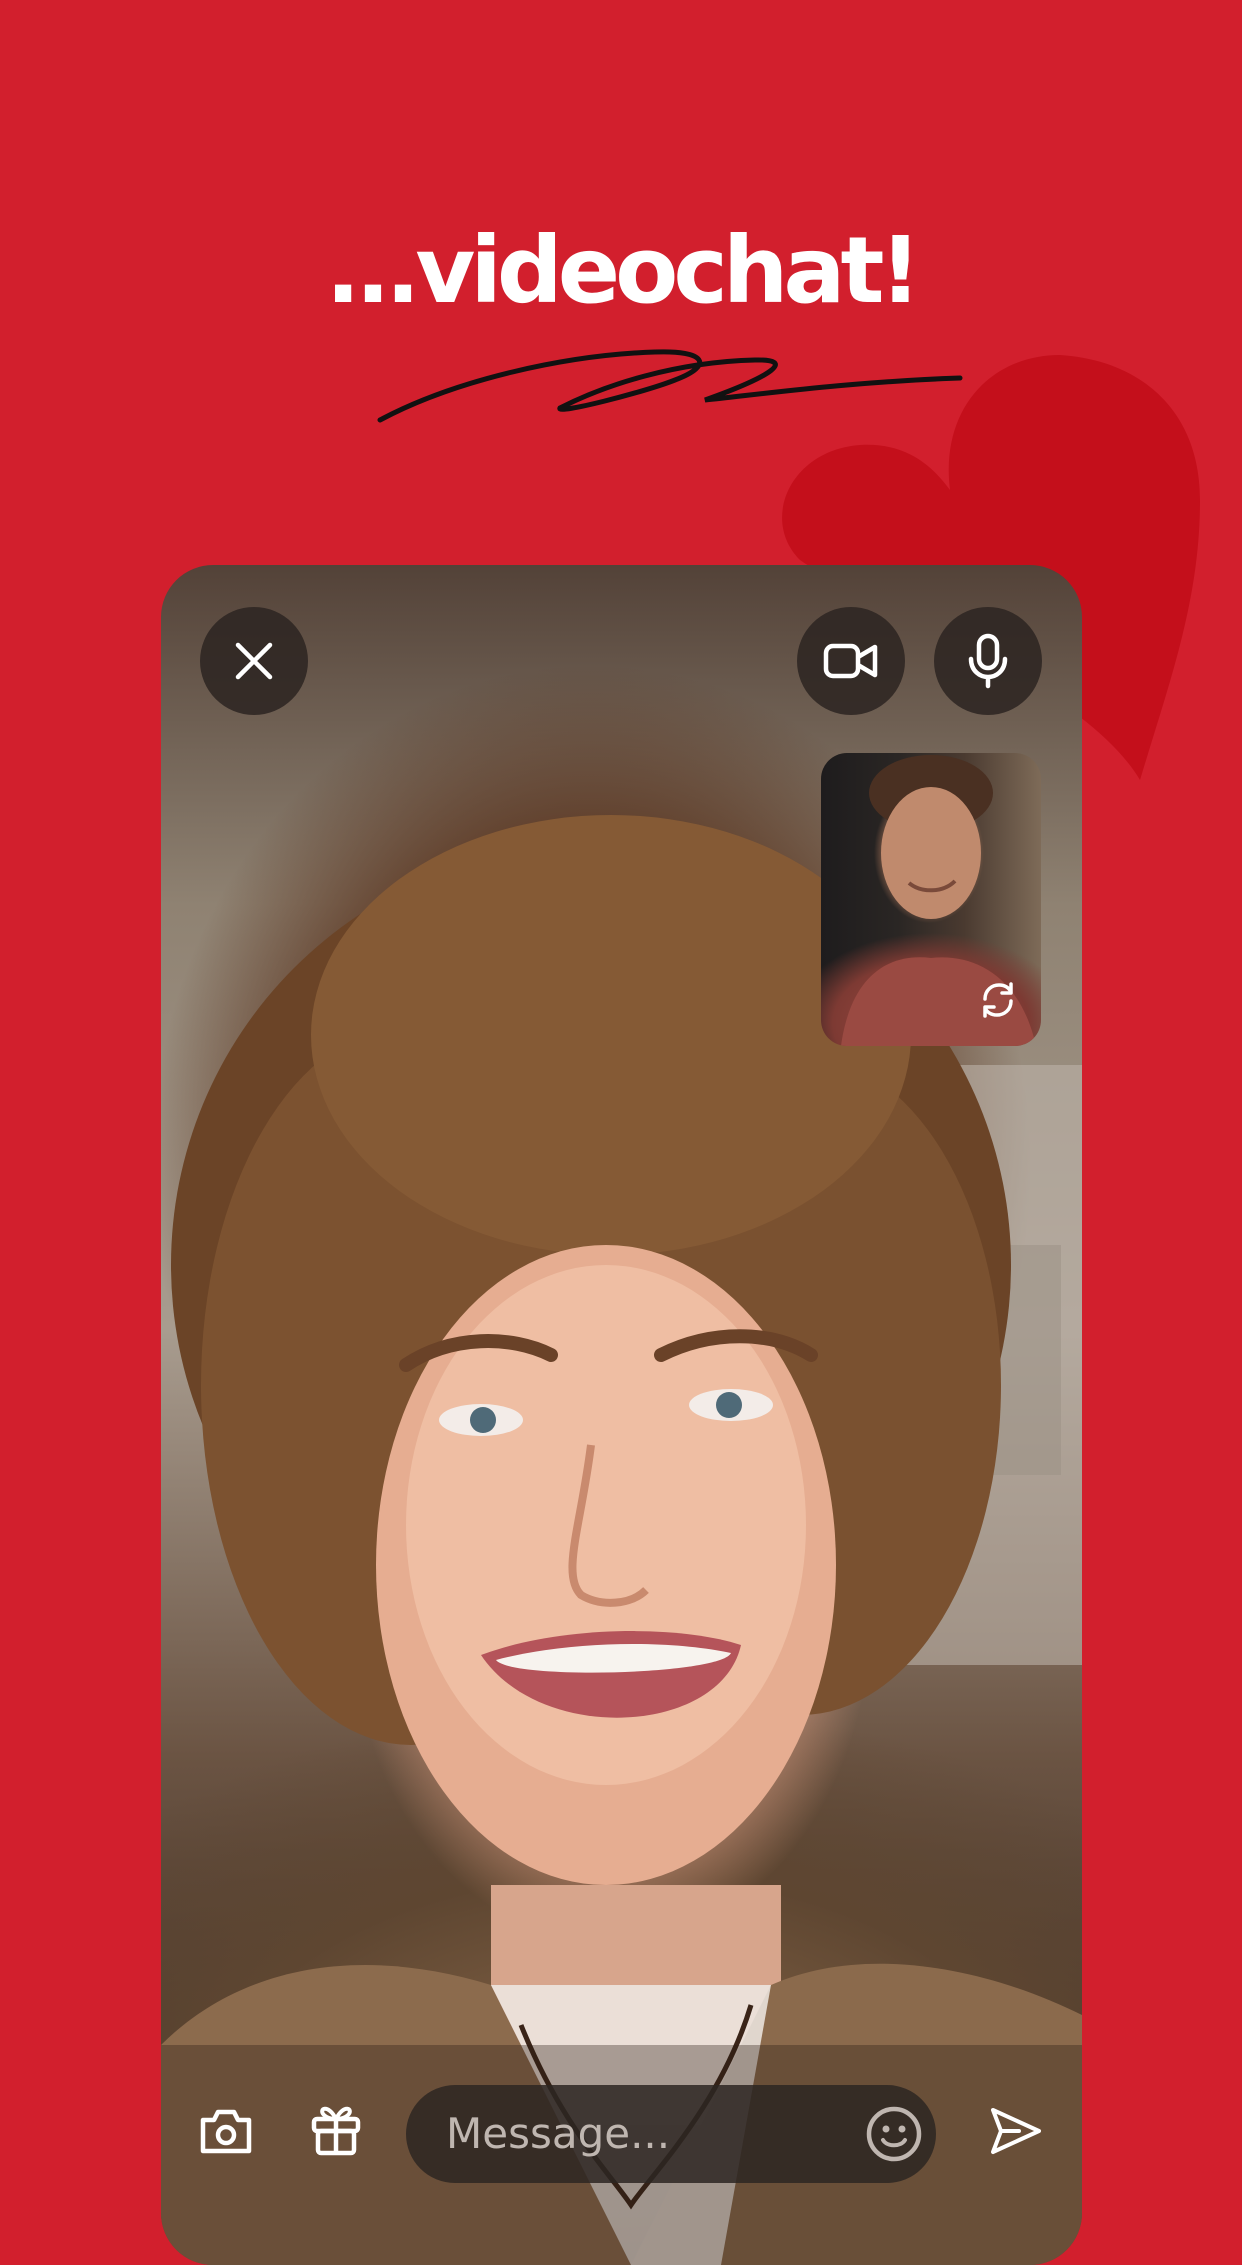  What do you see at coordinates (670, 386) in the screenshot?
I see `headline-underline-swoosh` at bounding box center [670, 386].